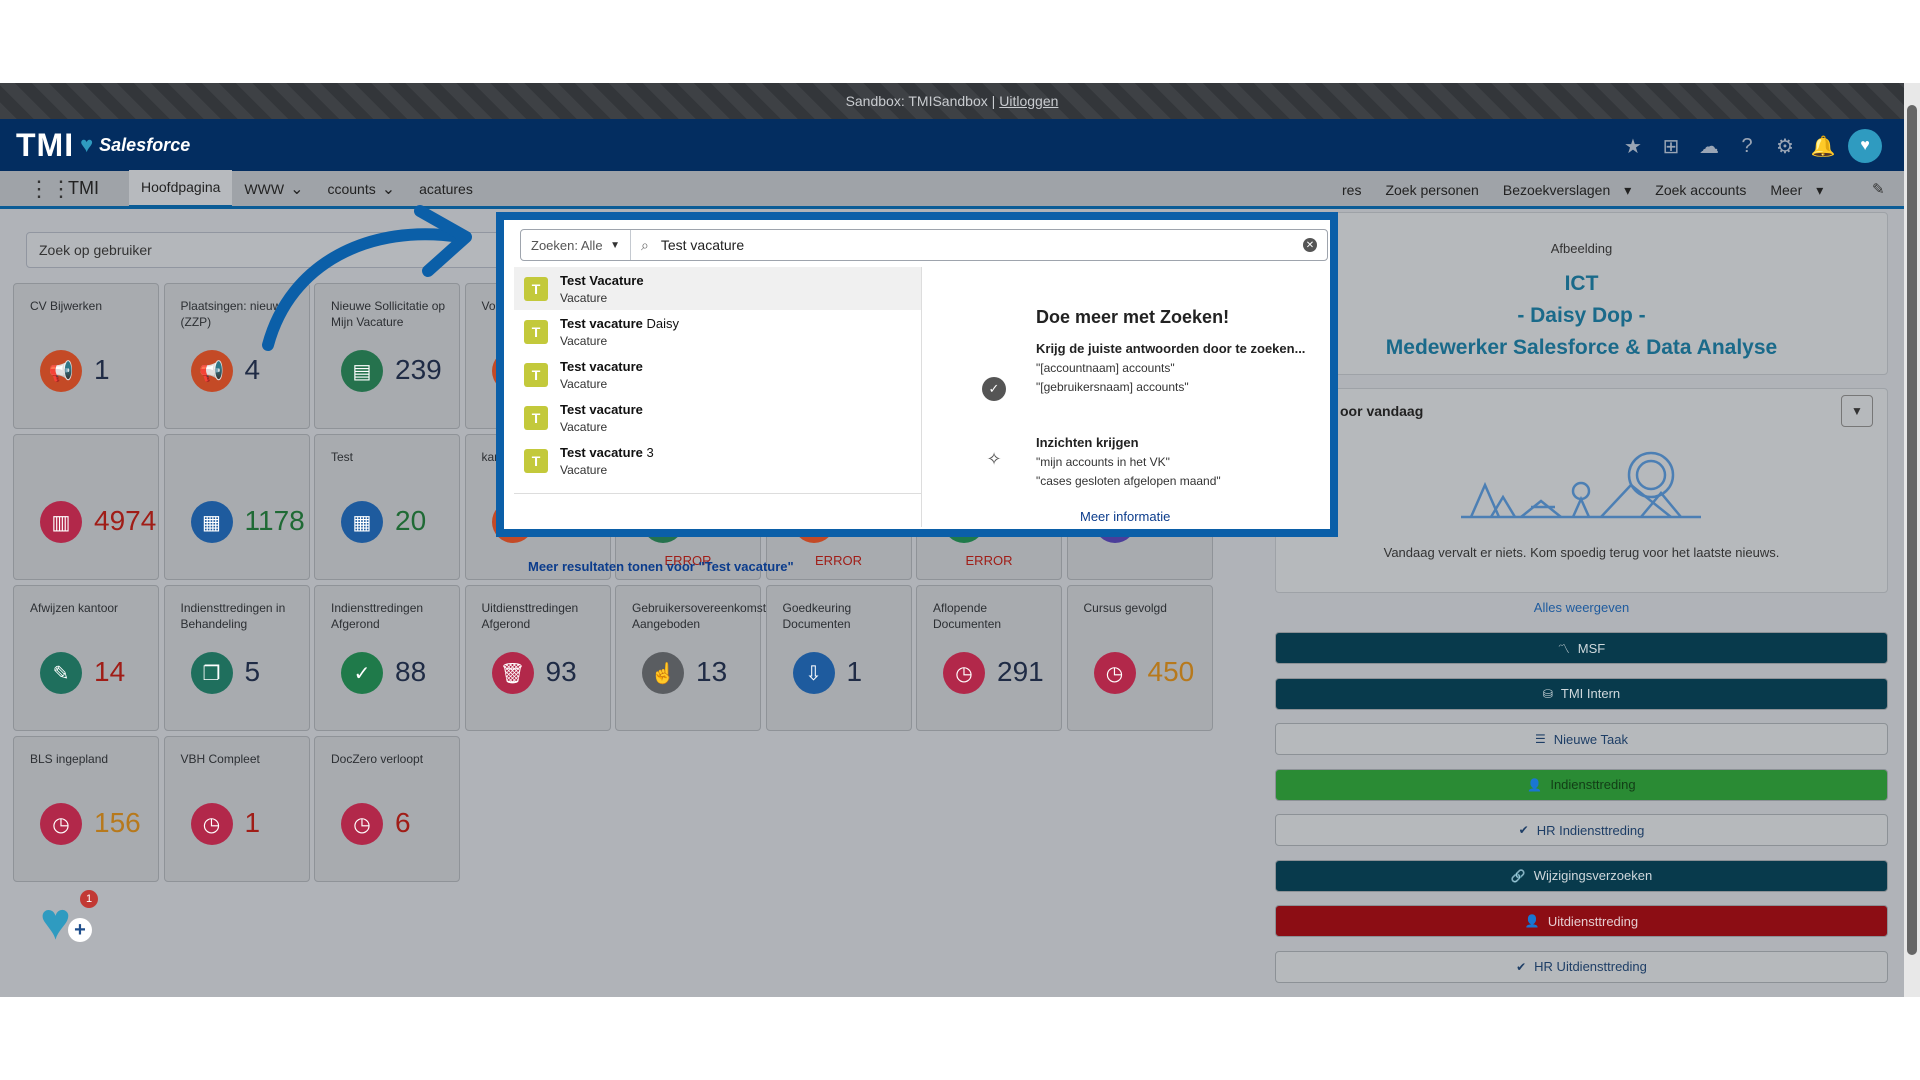  I want to click on nav-tab-label: res, so click(1352, 190).